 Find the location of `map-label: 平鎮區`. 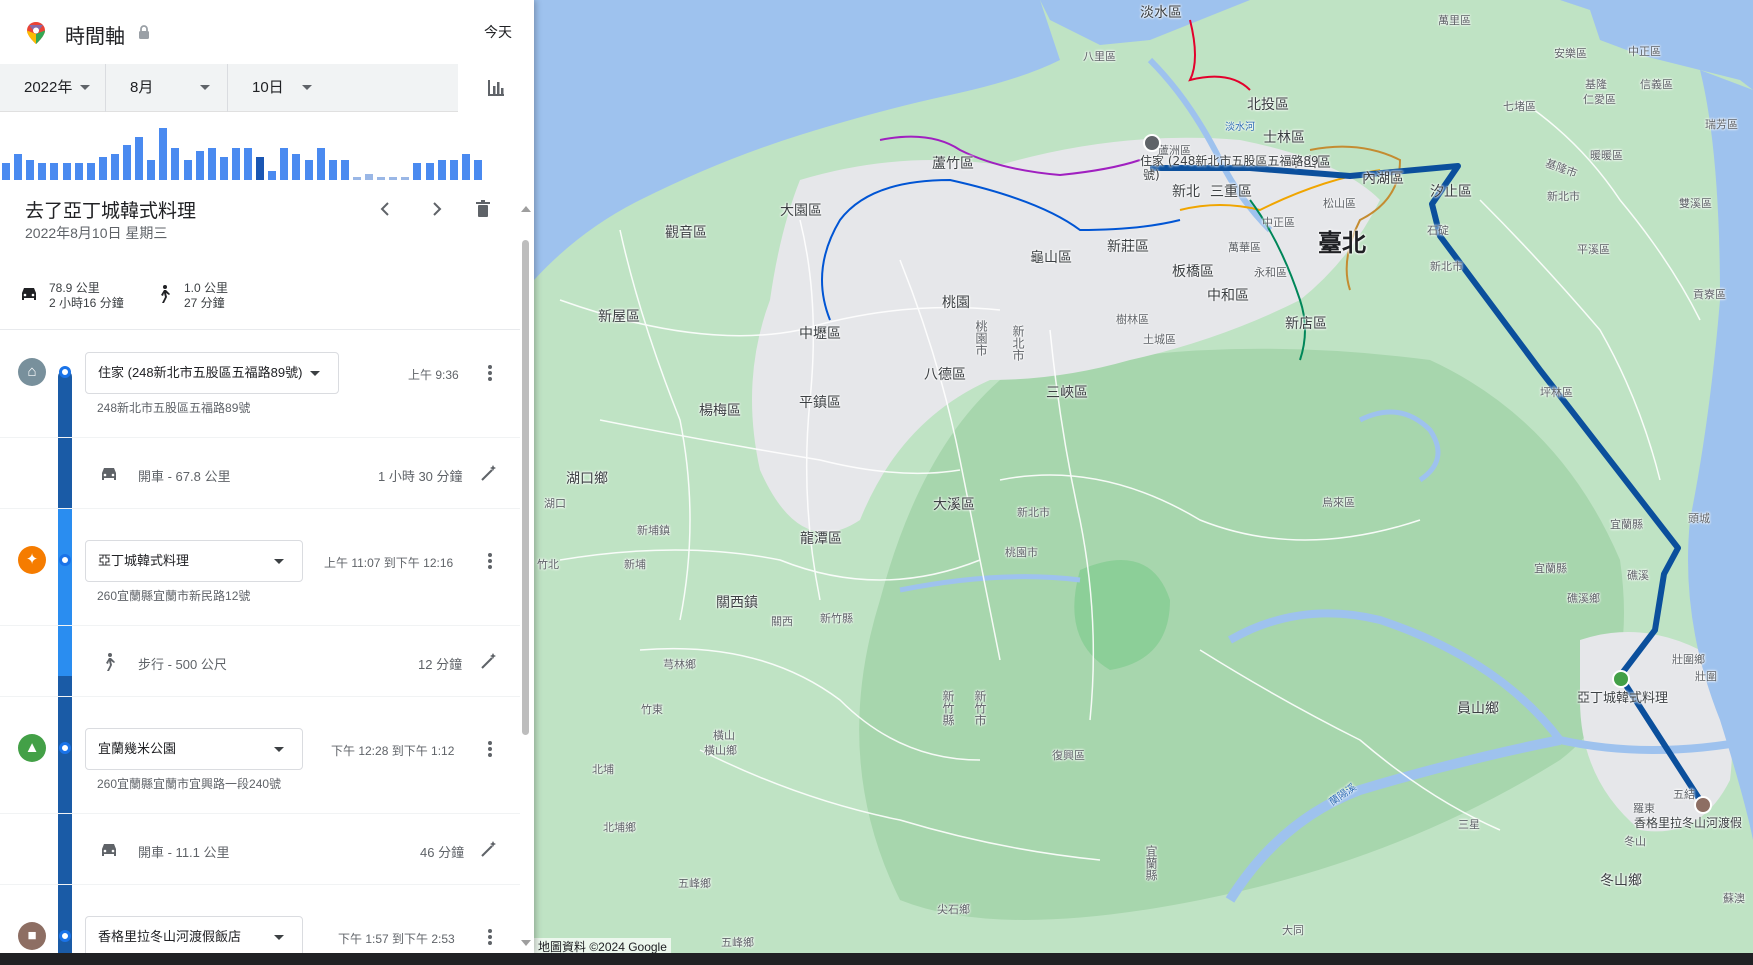

map-label: 平鎮區 is located at coordinates (820, 403).